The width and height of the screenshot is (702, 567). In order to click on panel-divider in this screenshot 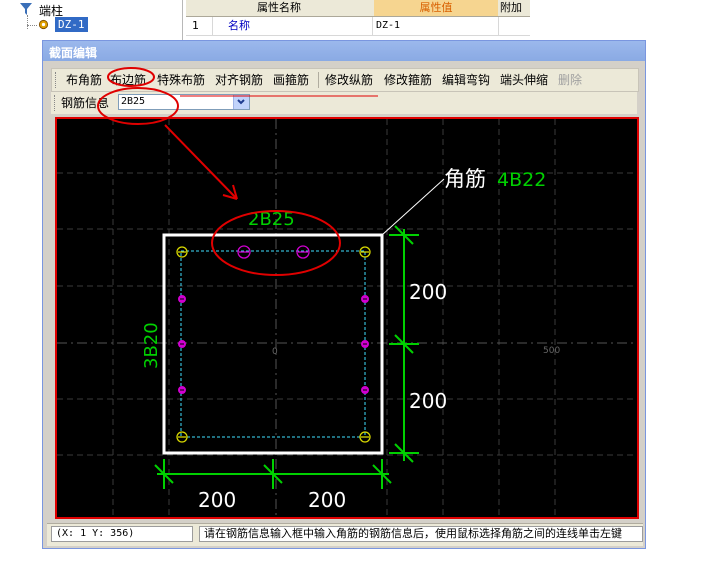, I will do `click(182, 20)`.